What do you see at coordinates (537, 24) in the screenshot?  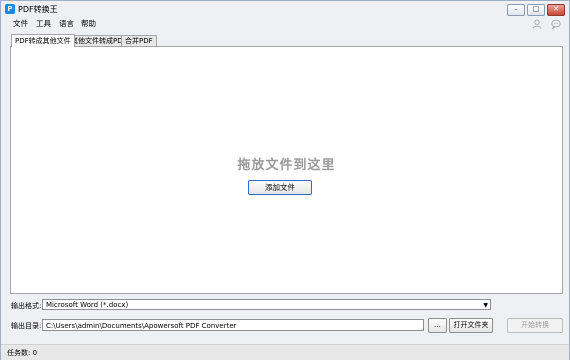 I see `user-icon` at bounding box center [537, 24].